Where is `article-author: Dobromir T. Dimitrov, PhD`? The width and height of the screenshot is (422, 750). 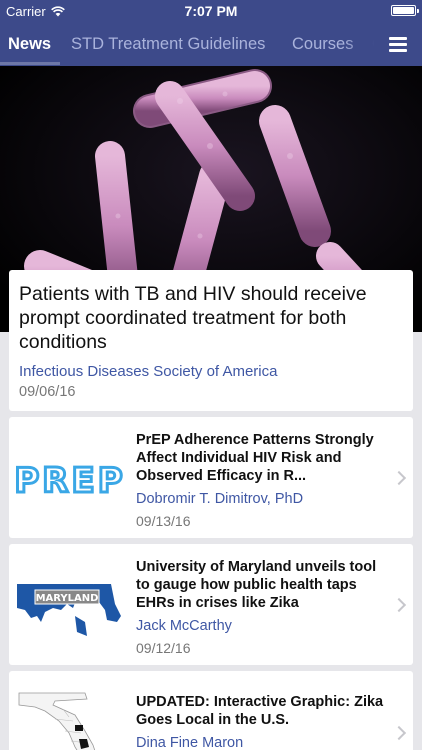
article-author: Dobromir T. Dimitrov, PhD is located at coordinates (220, 499).